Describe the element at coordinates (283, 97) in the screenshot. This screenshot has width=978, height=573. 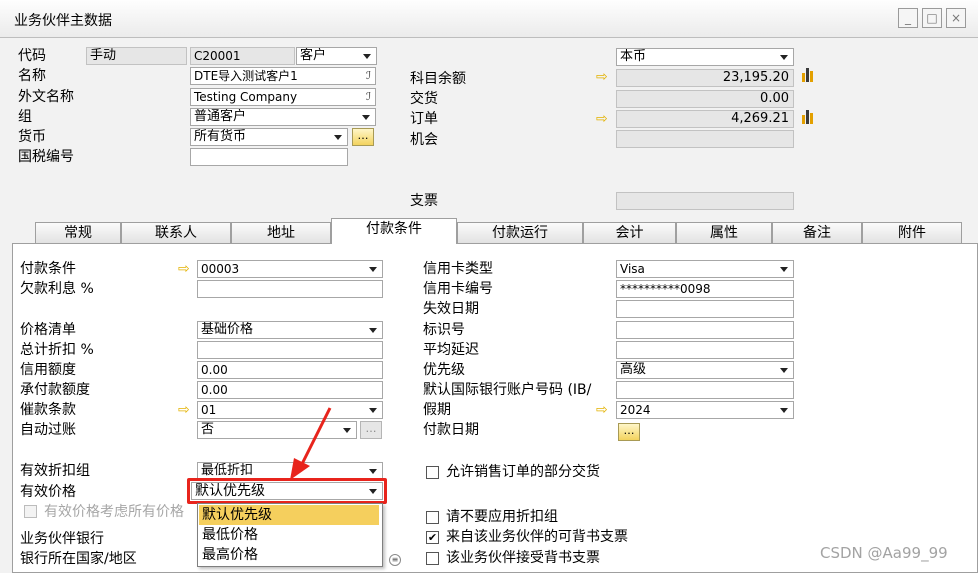
I see `foreign-name-field: Testing Company` at that location.